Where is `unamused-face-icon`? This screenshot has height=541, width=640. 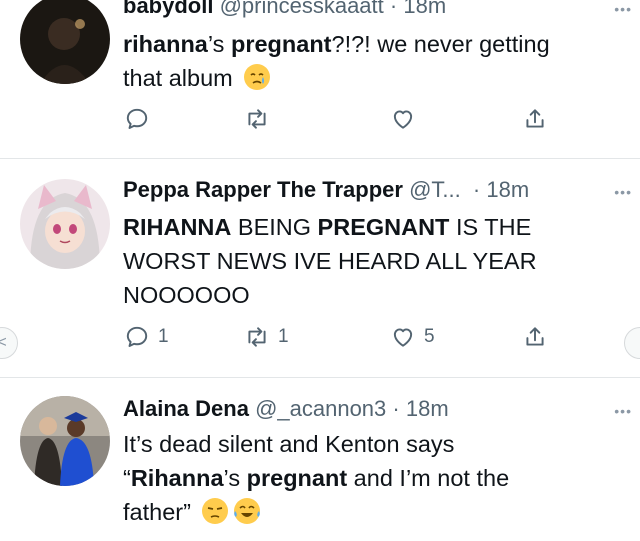
unamused-face-icon is located at coordinates (215, 511).